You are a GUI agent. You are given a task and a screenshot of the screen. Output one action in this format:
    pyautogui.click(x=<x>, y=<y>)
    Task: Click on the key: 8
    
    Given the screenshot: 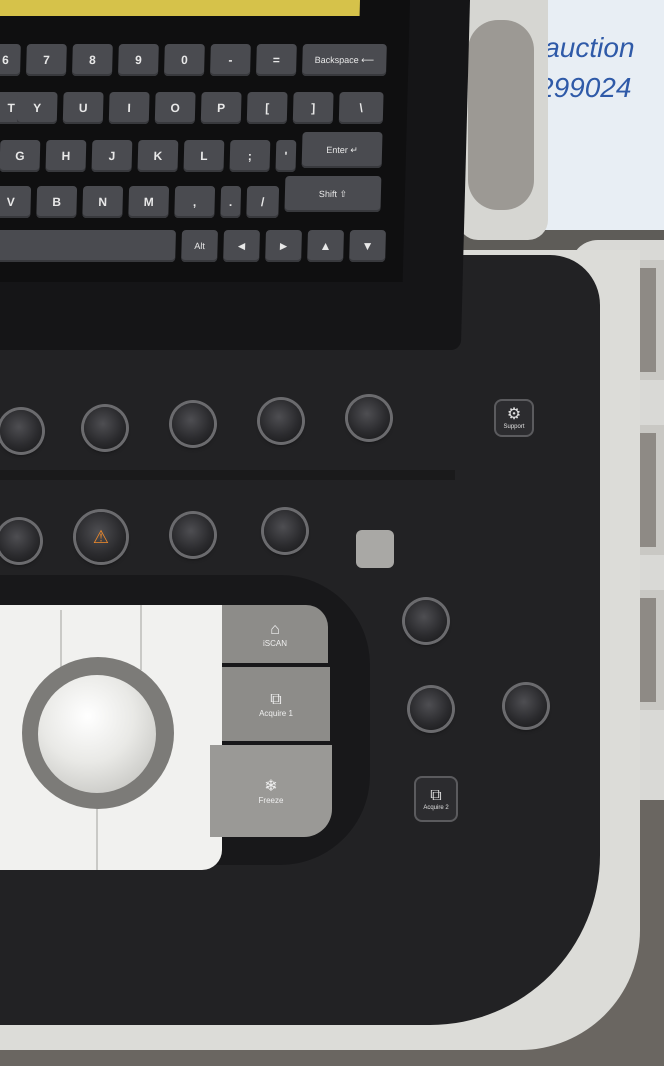 What is the action you would take?
    pyautogui.click(x=92, y=60)
    